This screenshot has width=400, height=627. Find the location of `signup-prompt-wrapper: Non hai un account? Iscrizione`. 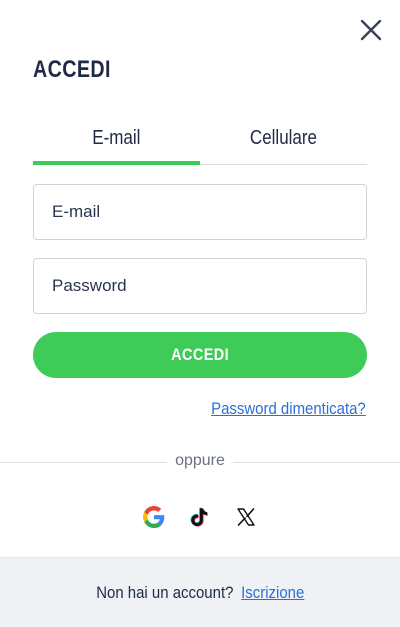

signup-prompt-wrapper: Non hai un account? Iscrizione is located at coordinates (200, 593).